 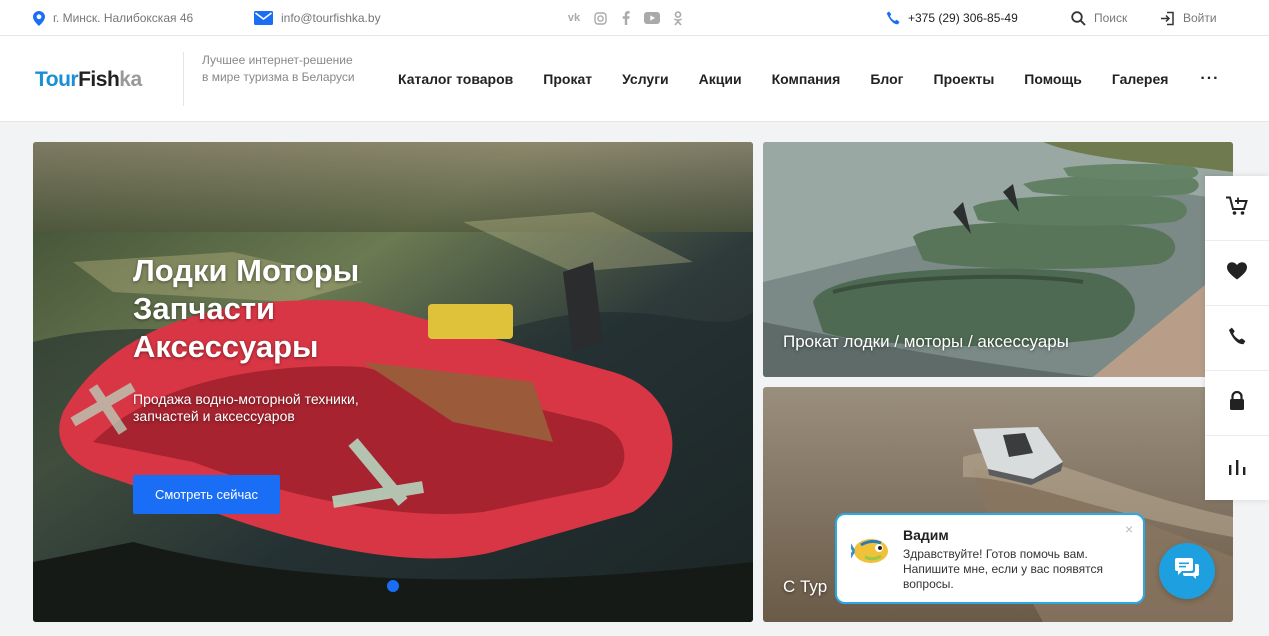 I want to click on chat-avatar, so click(x=869, y=550).